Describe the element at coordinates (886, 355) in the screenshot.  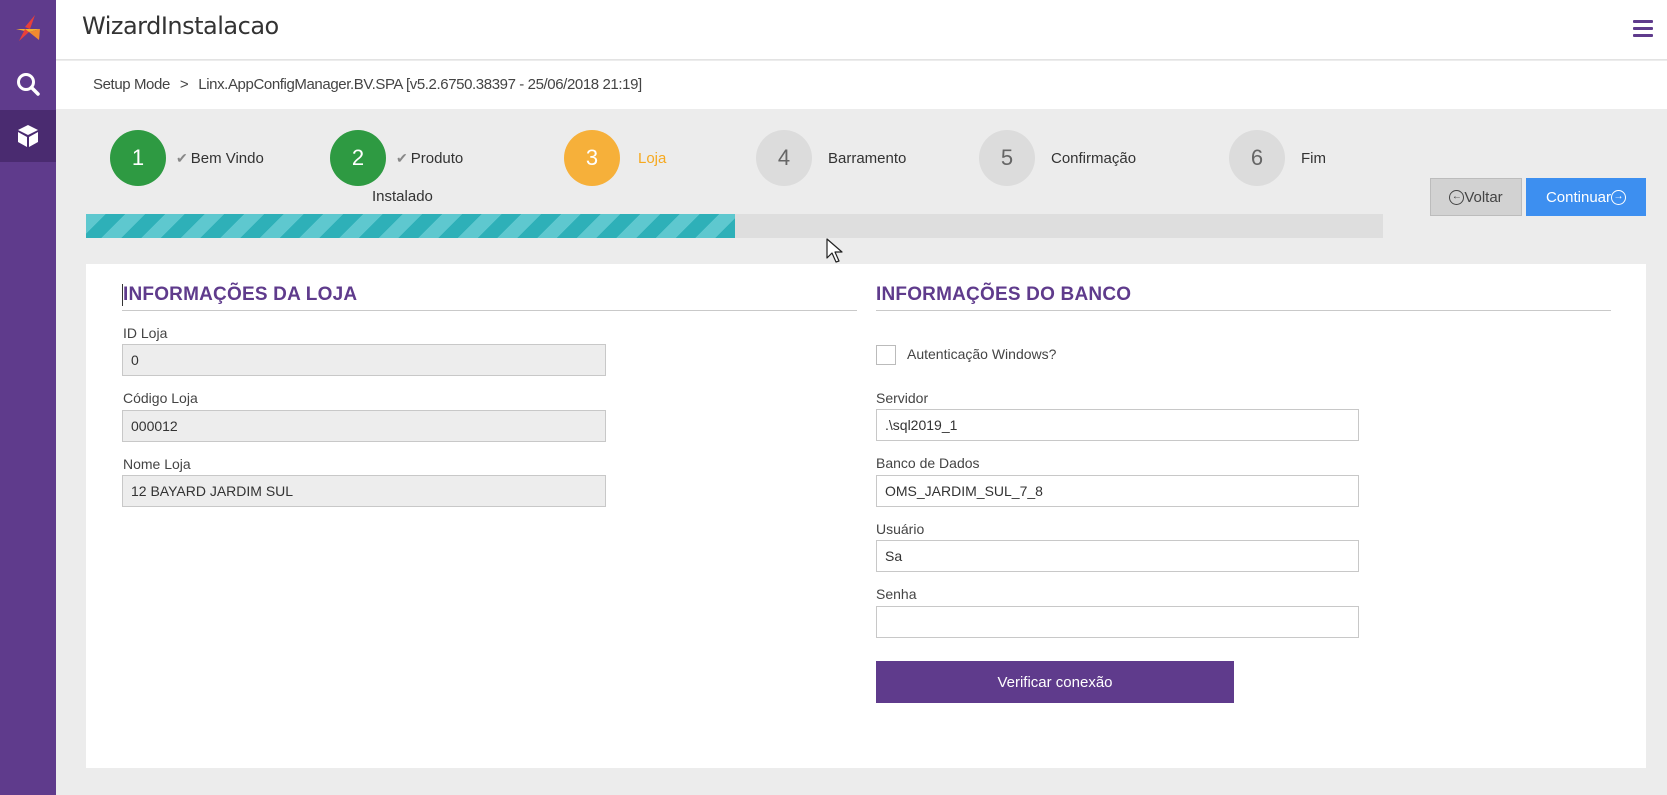
I see `windows-auth-checkbox` at that location.